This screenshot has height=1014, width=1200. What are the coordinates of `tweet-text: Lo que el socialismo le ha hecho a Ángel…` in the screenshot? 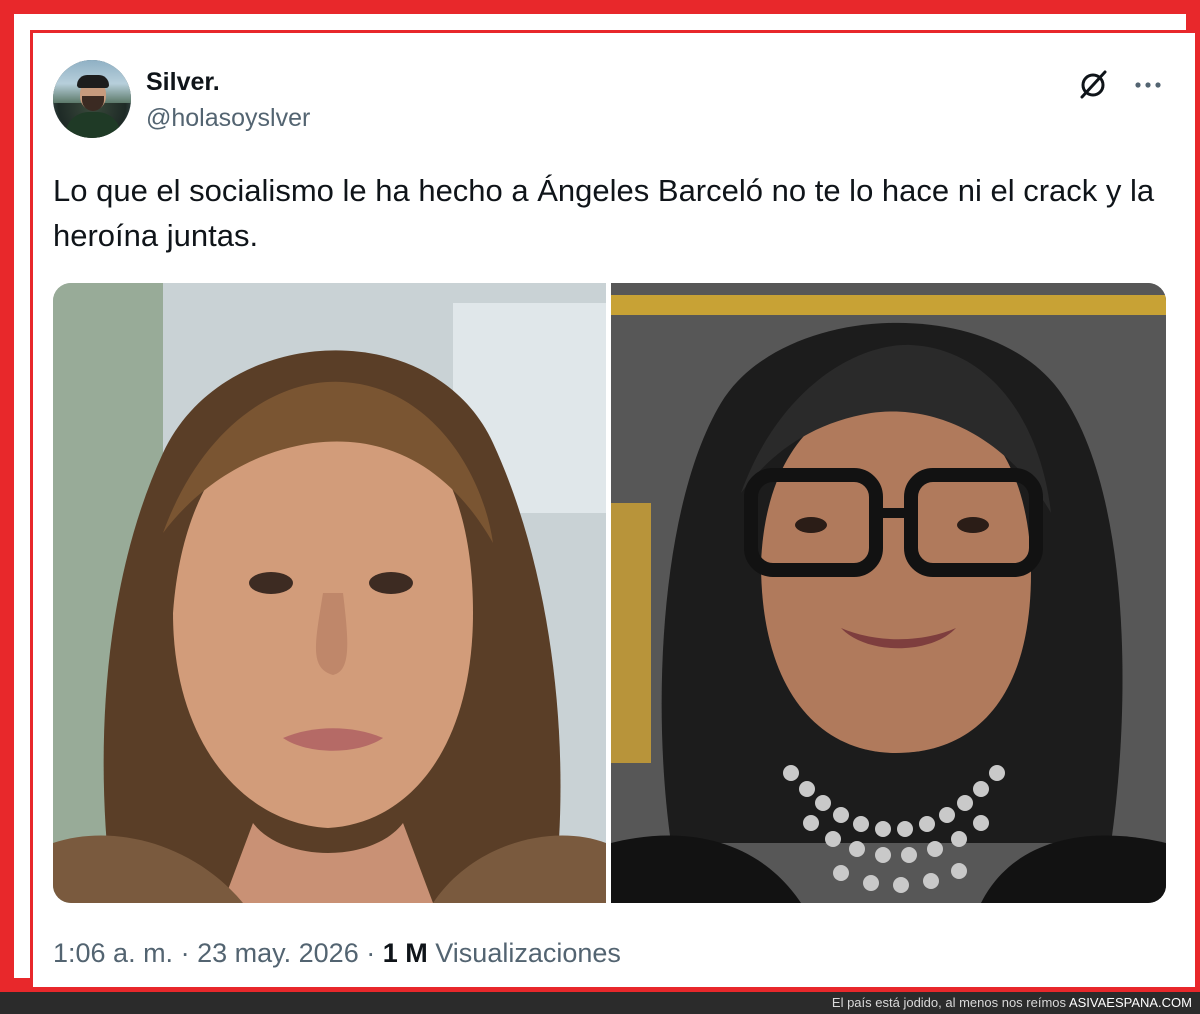 It's located at (604, 213).